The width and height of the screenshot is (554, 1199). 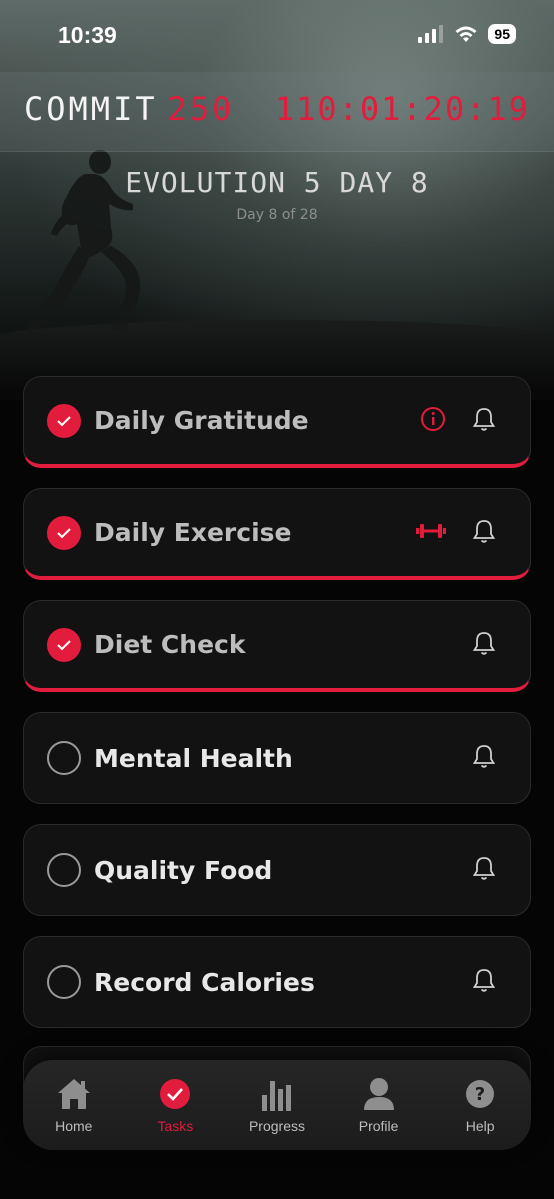 What do you see at coordinates (402, 109) in the screenshot?
I see `countdown-timer: 110:01:20:19` at bounding box center [402, 109].